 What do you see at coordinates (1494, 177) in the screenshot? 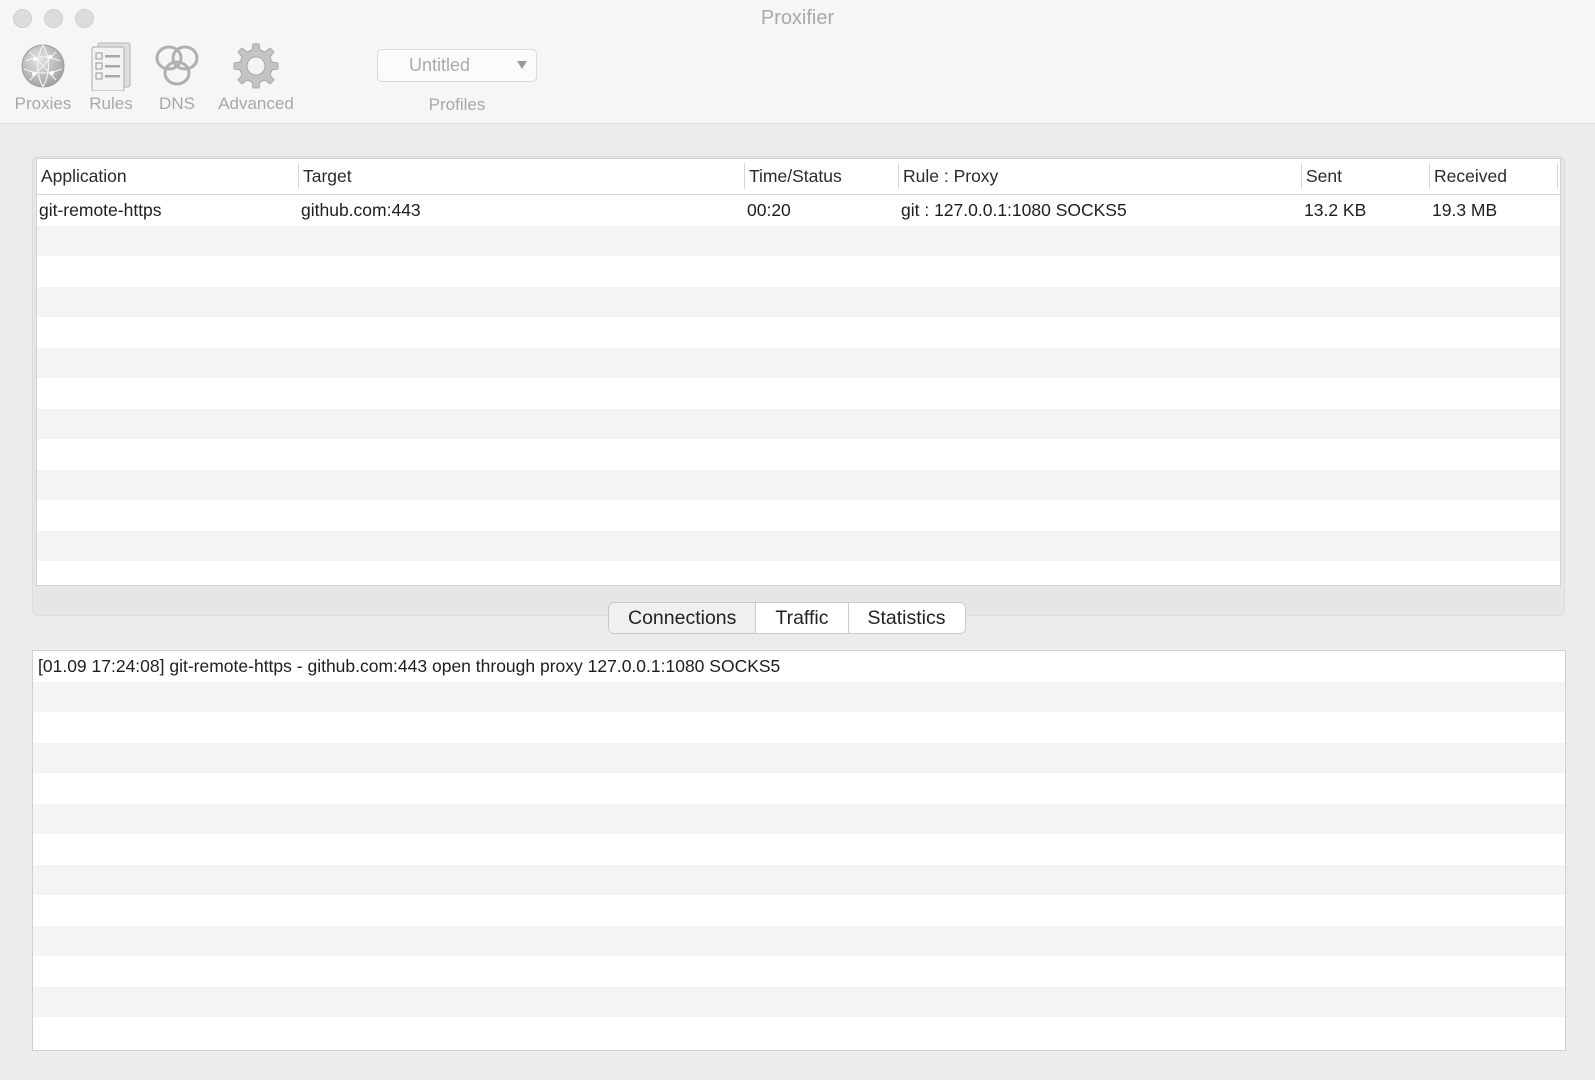
I see `column-header-received: Received` at bounding box center [1494, 177].